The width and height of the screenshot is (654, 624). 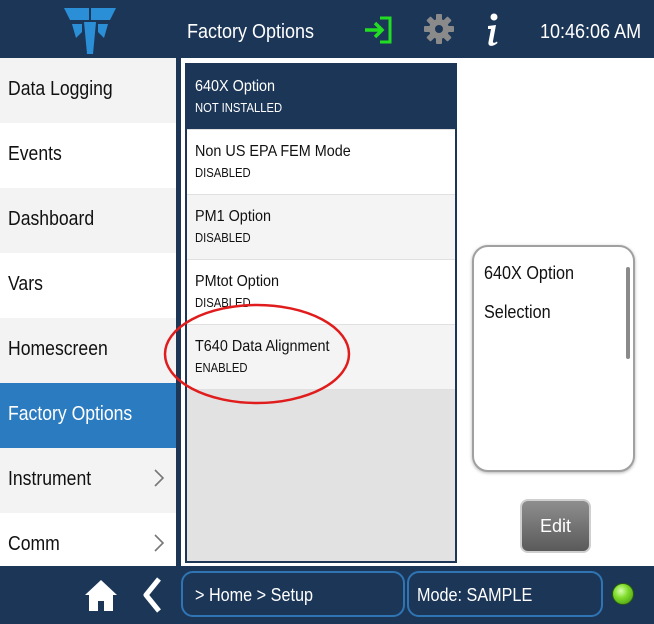 What do you see at coordinates (233, 216) in the screenshot?
I see `option-name: PM1 Option` at bounding box center [233, 216].